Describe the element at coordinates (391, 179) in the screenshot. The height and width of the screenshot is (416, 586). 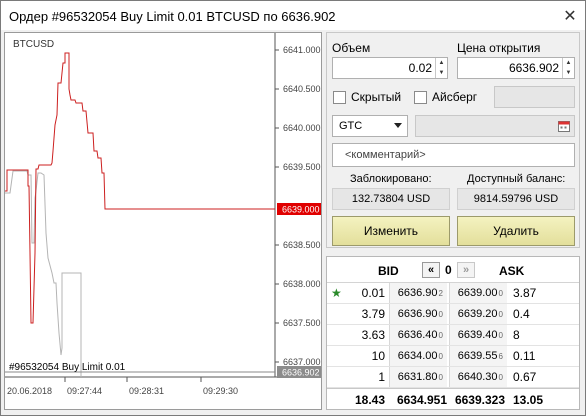
I see `blocked-label: Заблокировано:` at that location.